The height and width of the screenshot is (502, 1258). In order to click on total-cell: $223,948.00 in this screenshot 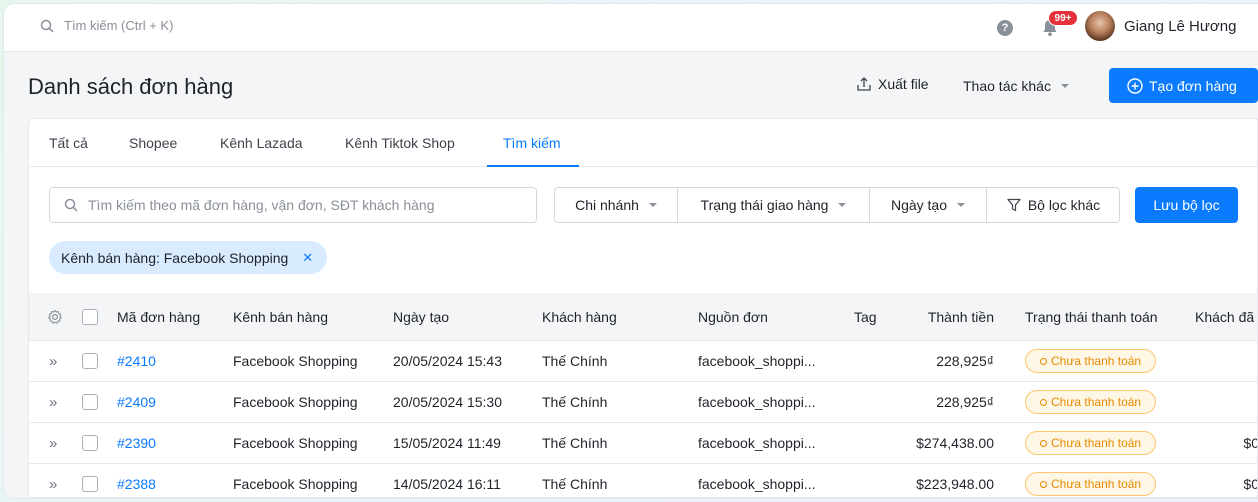, I will do `click(955, 484)`.